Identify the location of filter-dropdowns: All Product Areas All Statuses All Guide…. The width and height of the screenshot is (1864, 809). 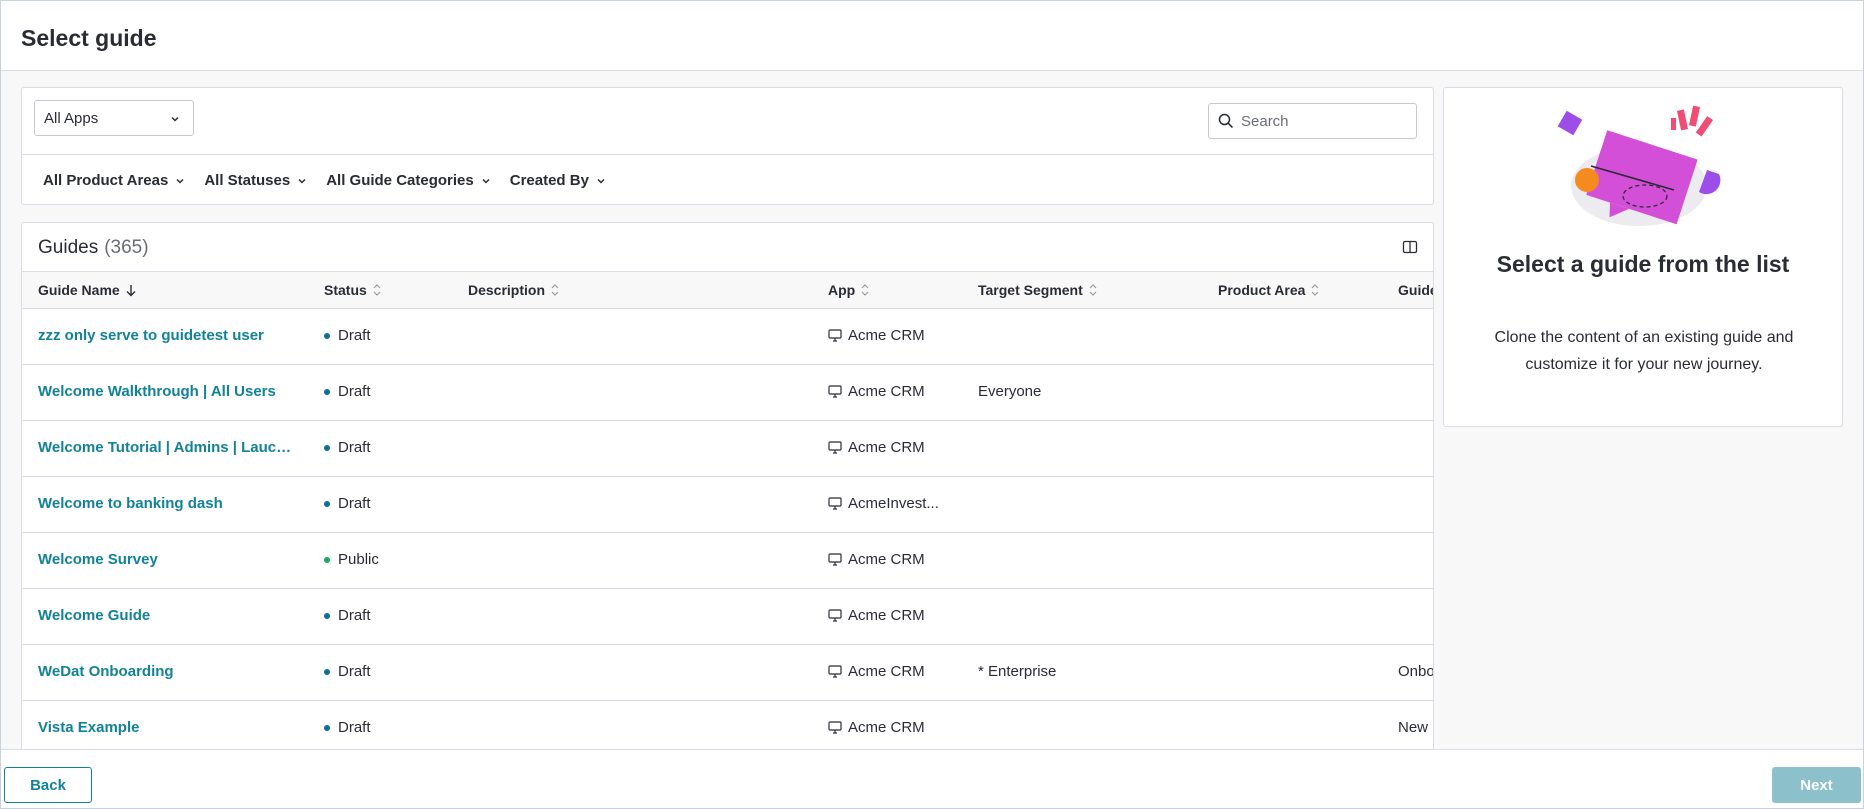
(325, 180).